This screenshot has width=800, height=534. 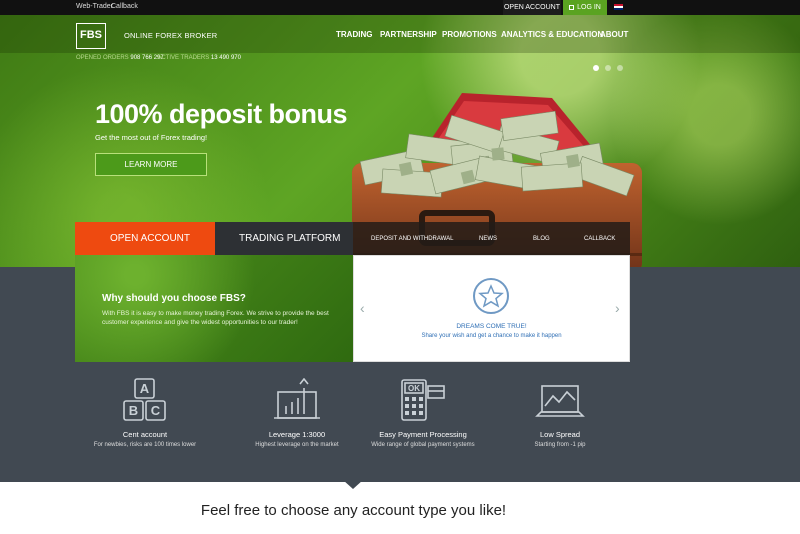 What do you see at coordinates (408, 34) in the screenshot?
I see `nav-partnership: PARTNERSHIP` at bounding box center [408, 34].